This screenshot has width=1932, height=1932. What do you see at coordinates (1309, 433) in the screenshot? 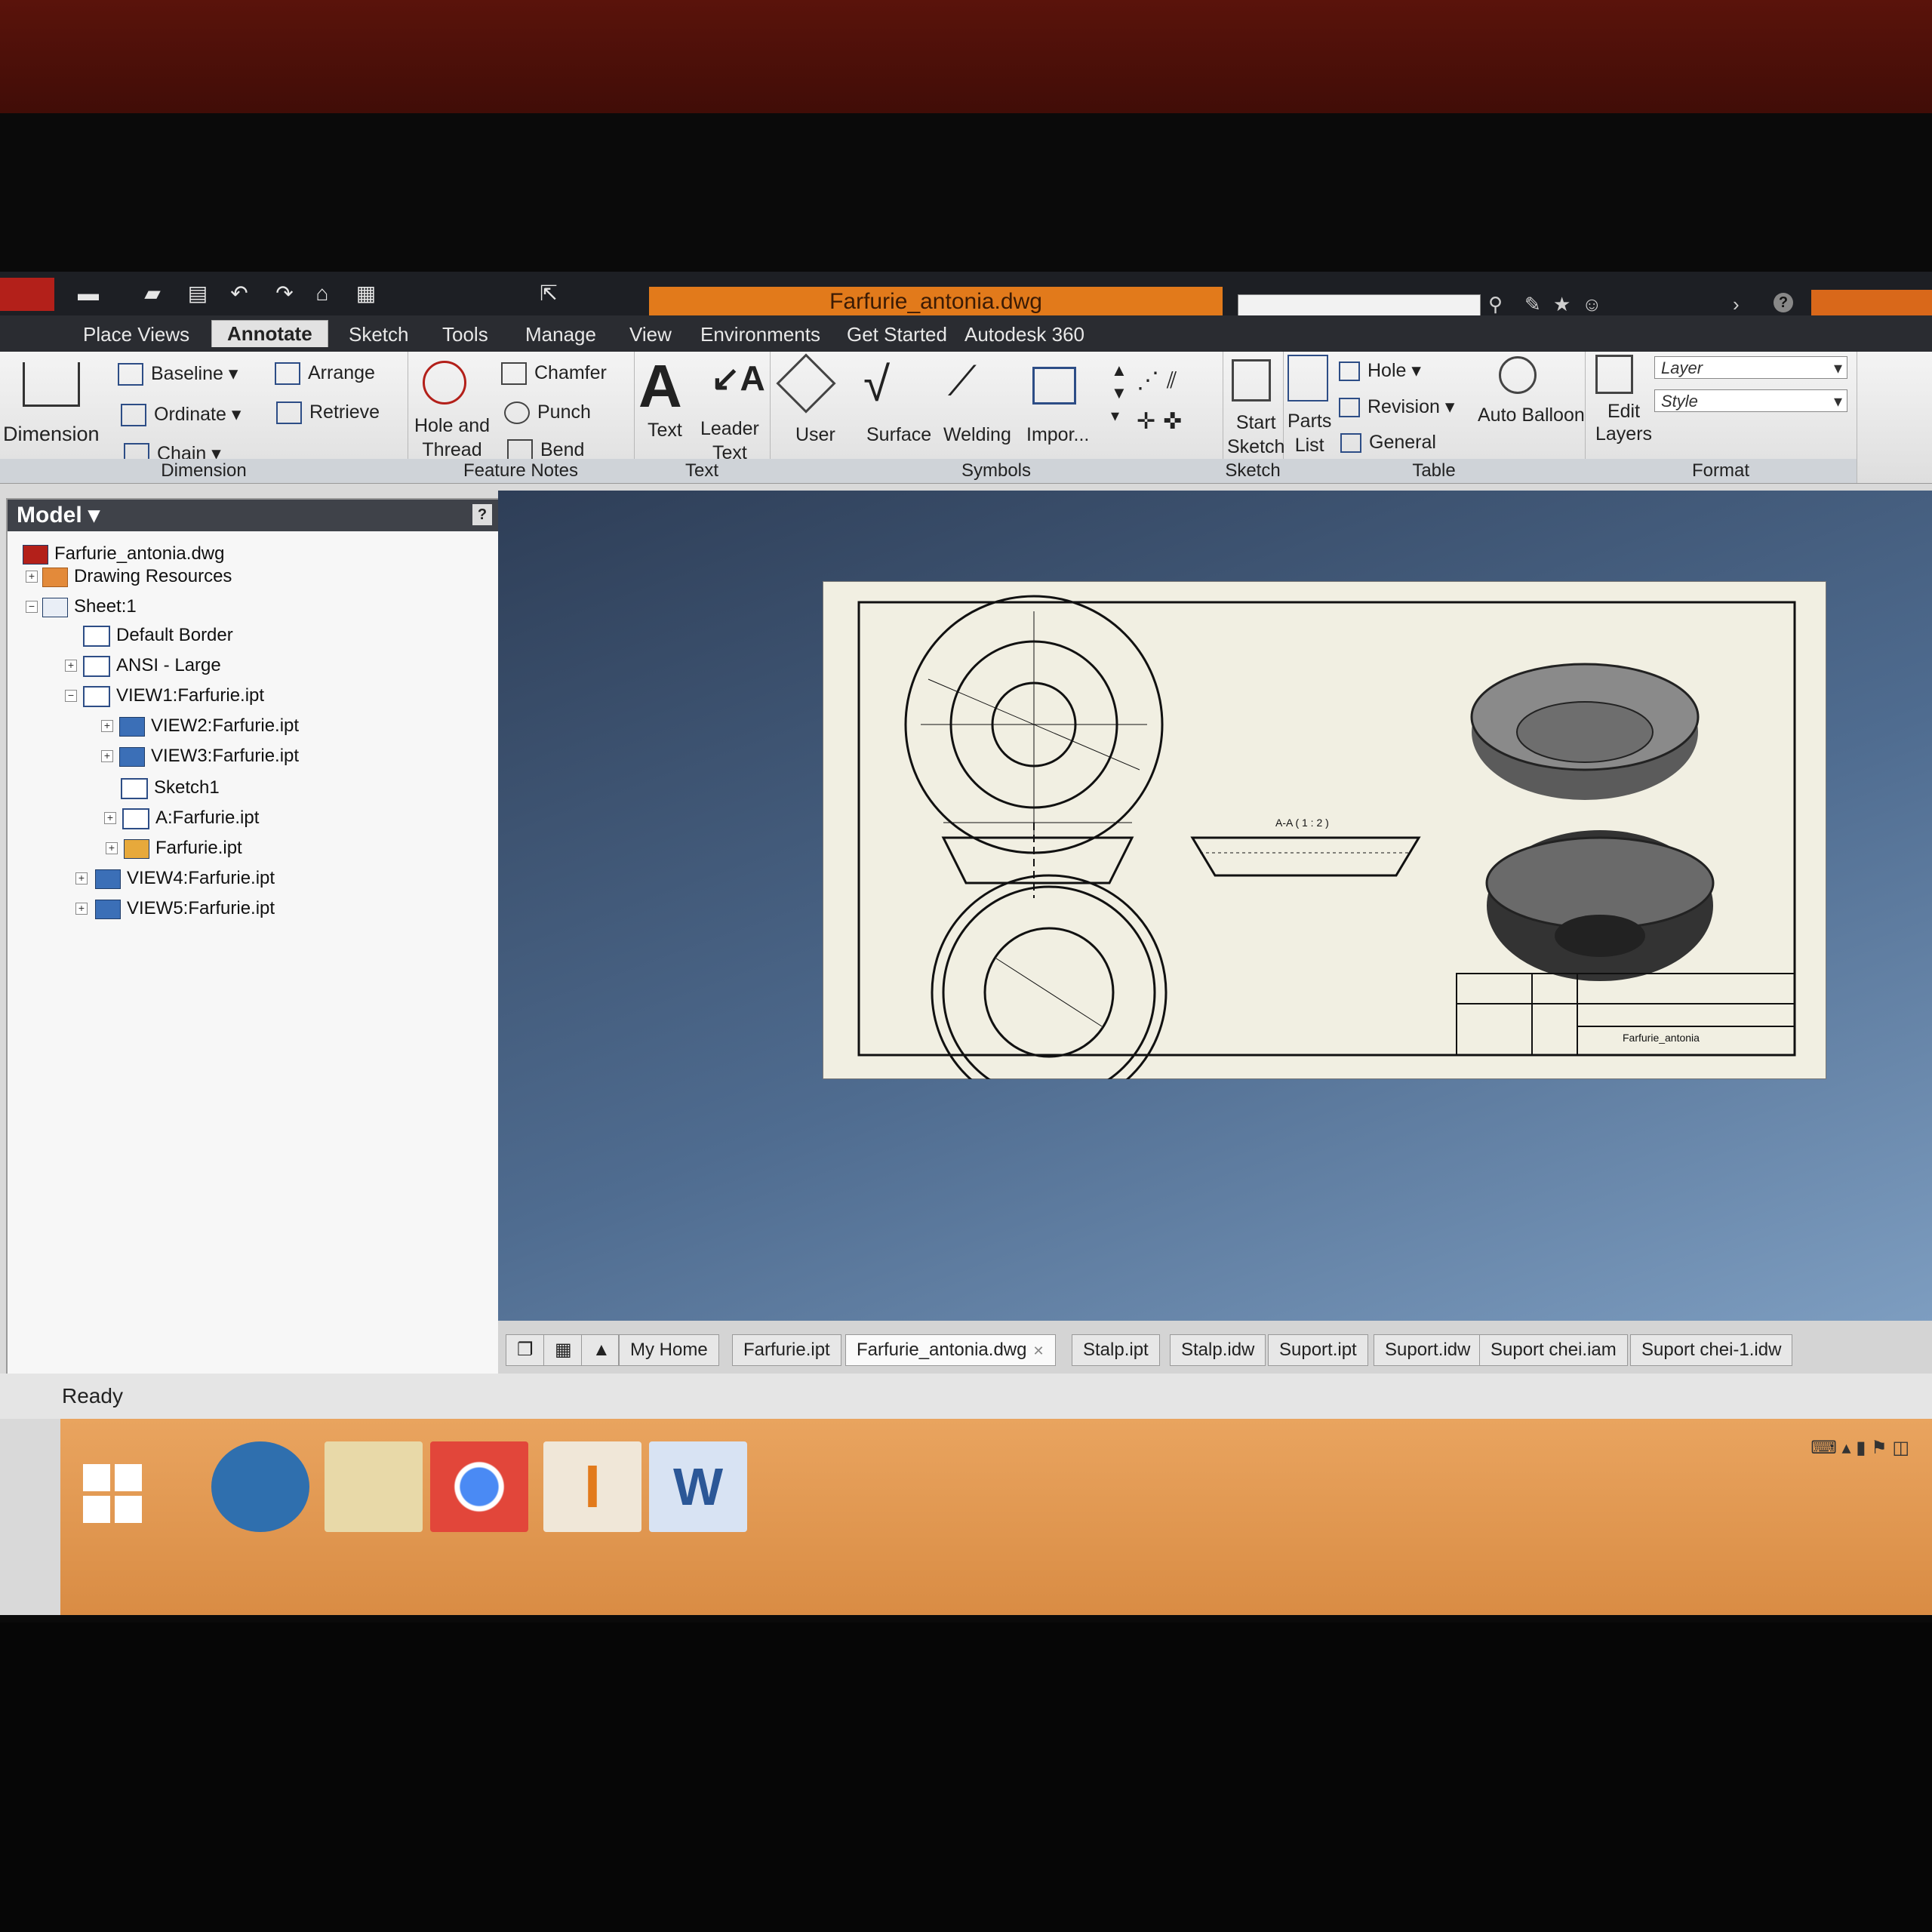
I see `parts-list-button: Parts List` at bounding box center [1309, 433].